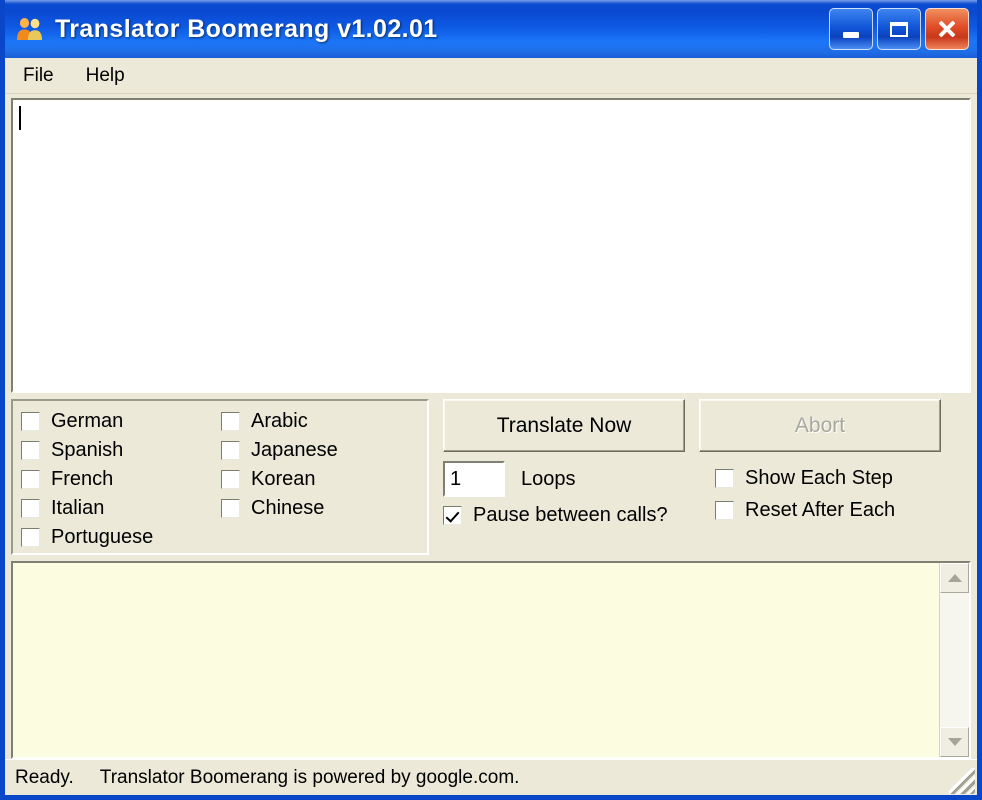 The image size is (982, 800). I want to click on loops-input: 1, so click(474, 479).